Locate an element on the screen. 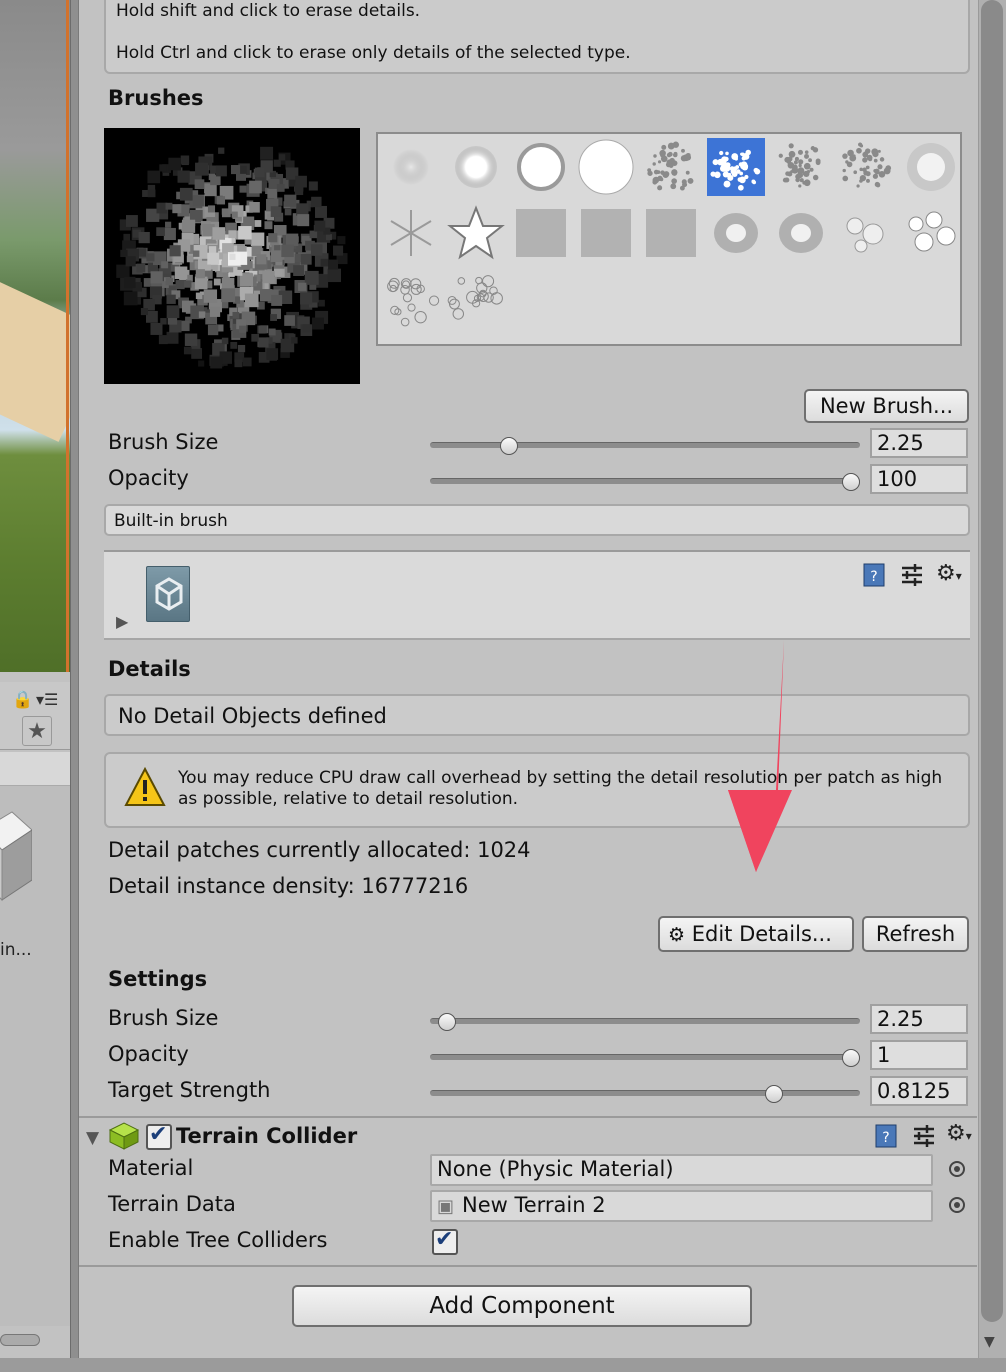 This screenshot has height=1372, width=1006. tree-colliders-checkbox: ✔ is located at coordinates (445, 1241).